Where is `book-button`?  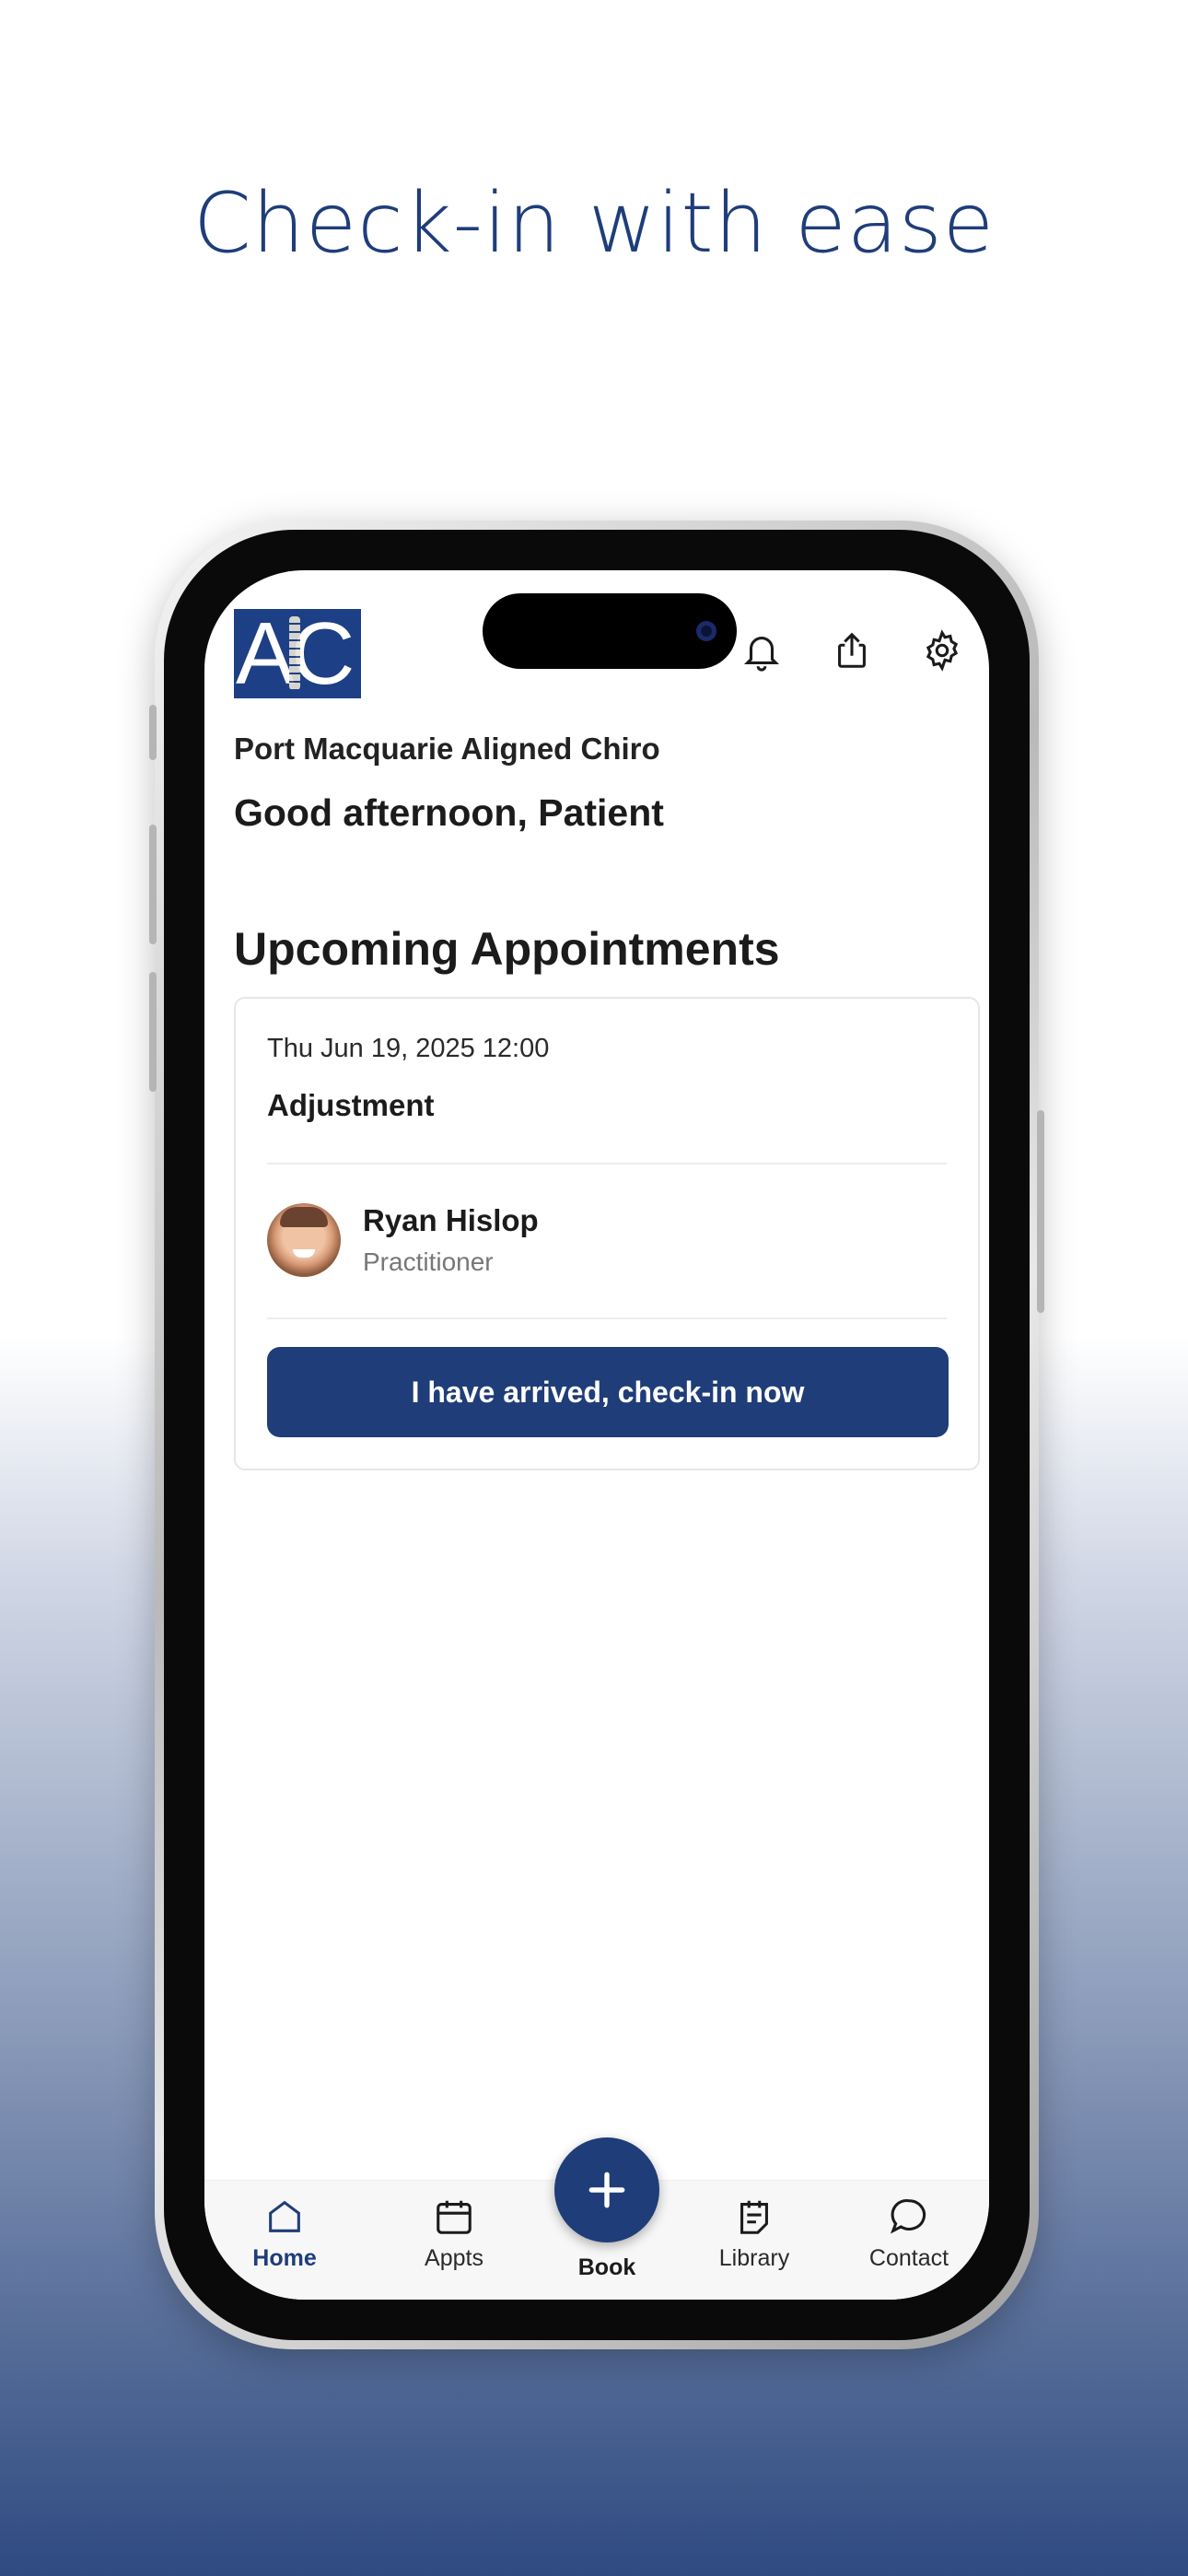
book-button is located at coordinates (606, 2189).